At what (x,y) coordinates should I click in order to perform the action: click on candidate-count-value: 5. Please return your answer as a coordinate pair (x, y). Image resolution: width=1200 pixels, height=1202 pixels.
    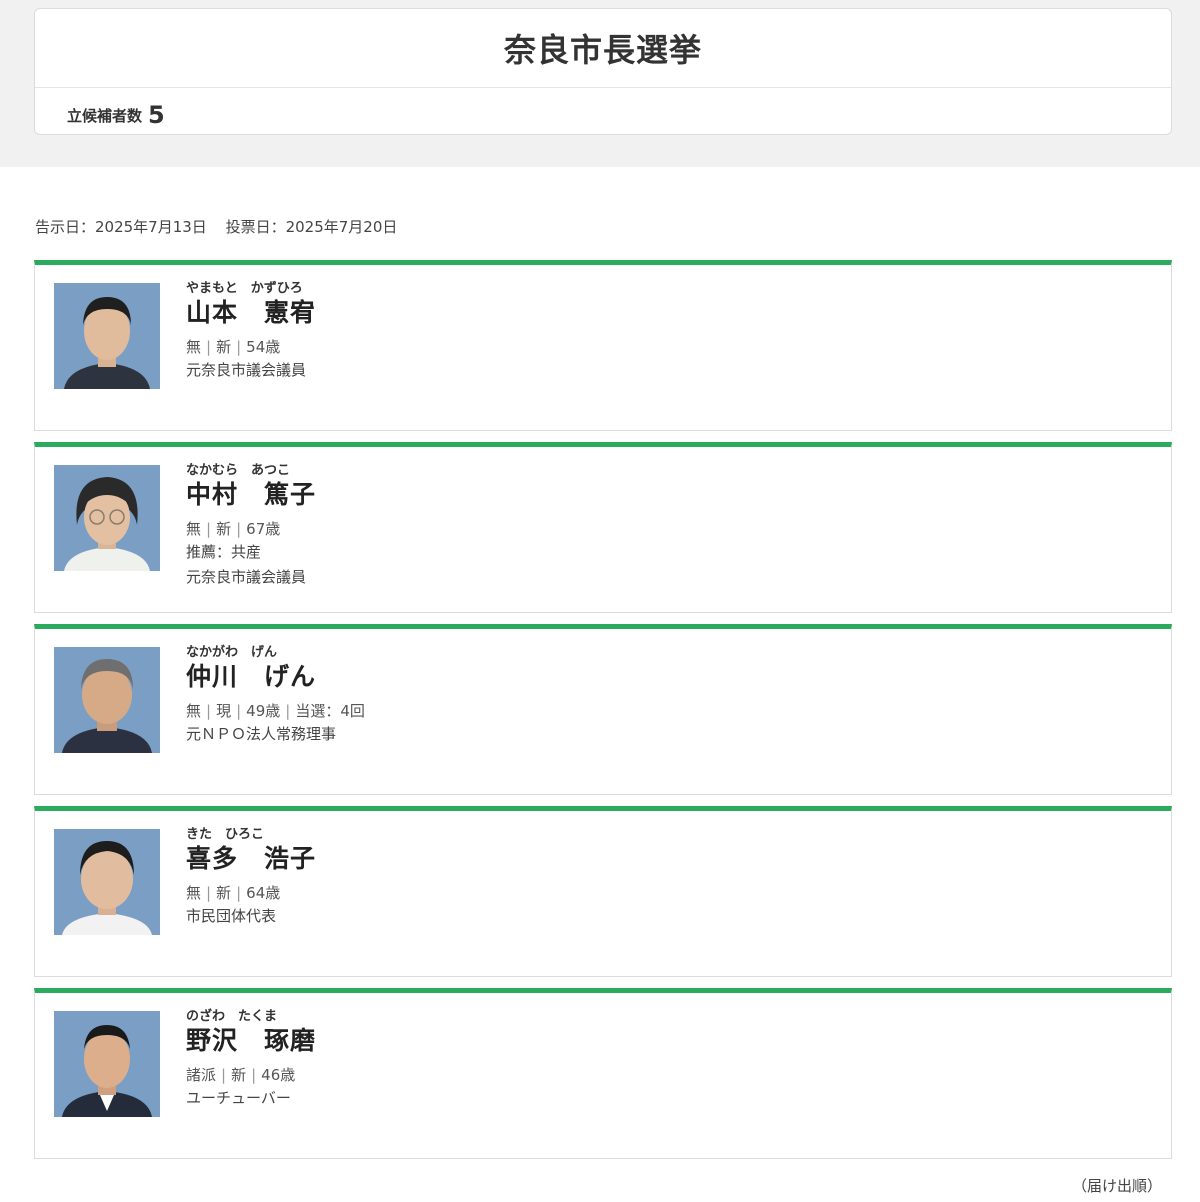
    Looking at the image, I should click on (156, 115).